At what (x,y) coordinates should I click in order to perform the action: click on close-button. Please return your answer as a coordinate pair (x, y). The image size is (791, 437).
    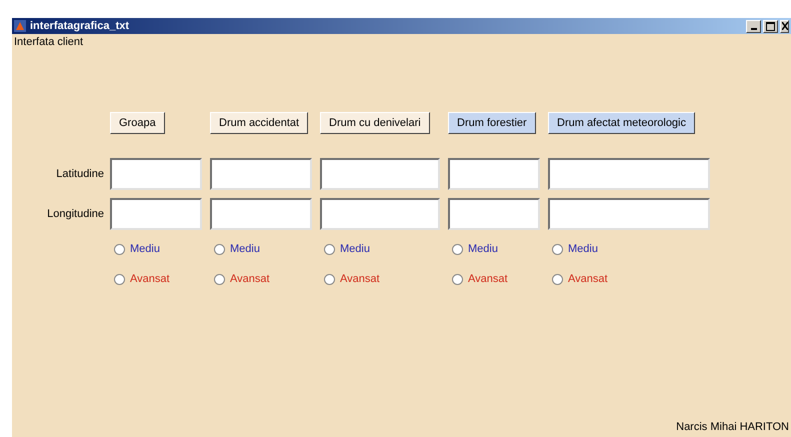
    Looking at the image, I should click on (784, 26).